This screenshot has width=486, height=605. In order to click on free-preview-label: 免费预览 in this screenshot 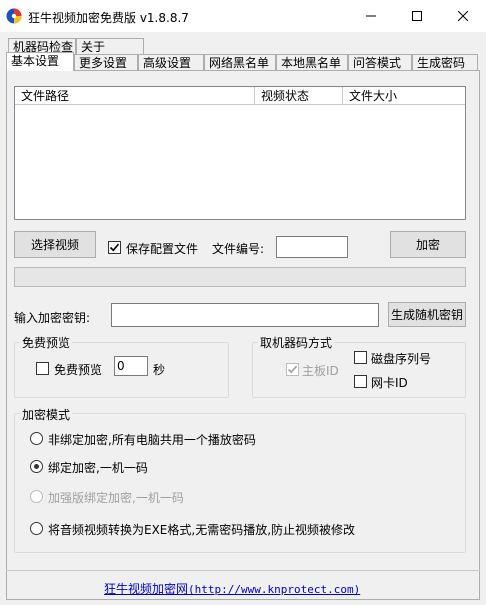, I will do `click(78, 370)`.